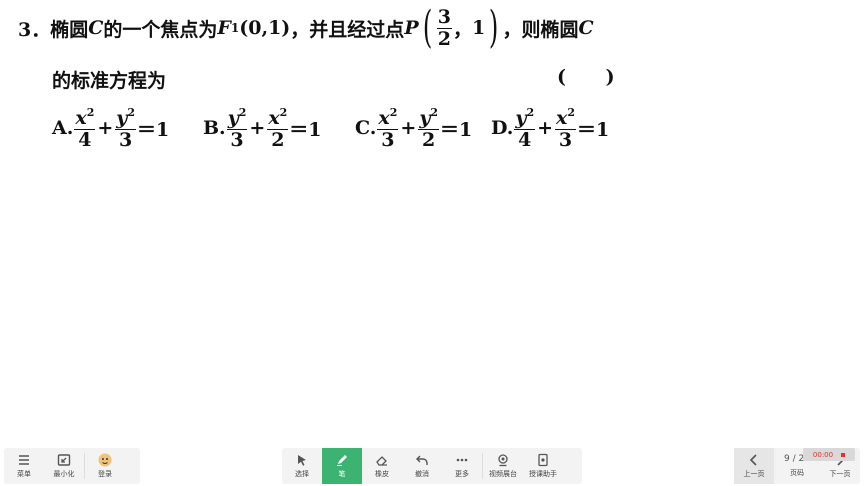 This screenshot has width=864, height=486. Describe the element at coordinates (24, 460) in the screenshot. I see `menu-icon` at that location.